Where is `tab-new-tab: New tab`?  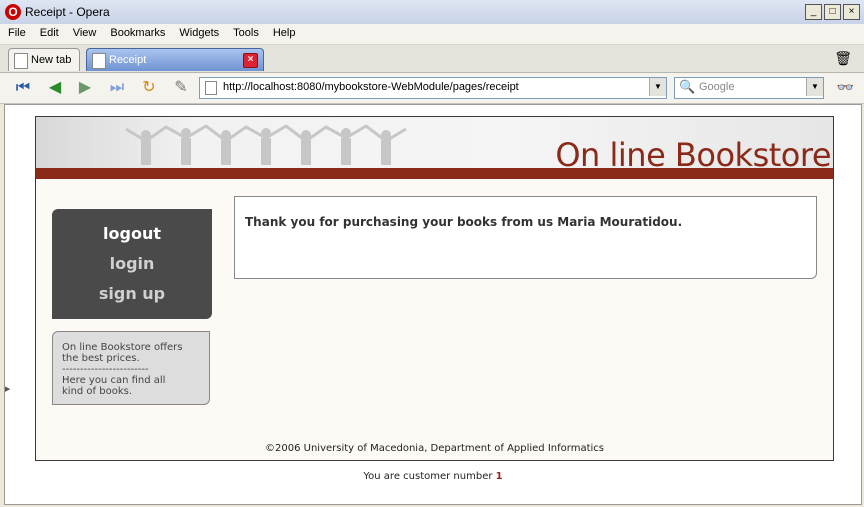
tab-new-tab: New tab is located at coordinates (44, 59).